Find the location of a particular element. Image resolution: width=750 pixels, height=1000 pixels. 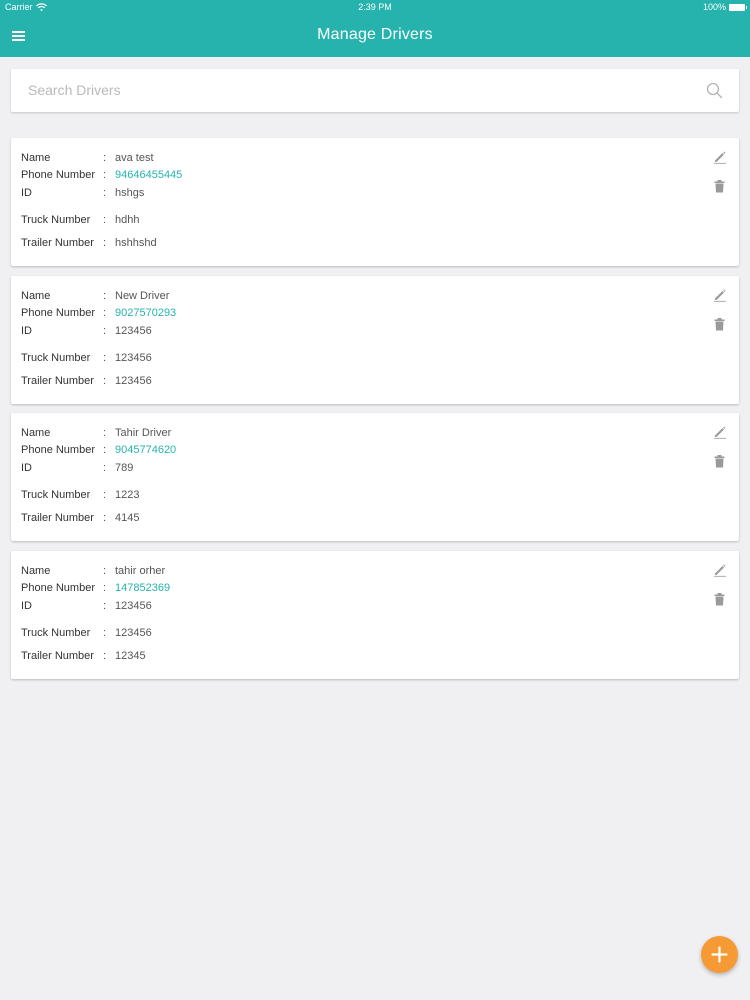

driver-name-value: Tahir Driver is located at coordinates (143, 433).